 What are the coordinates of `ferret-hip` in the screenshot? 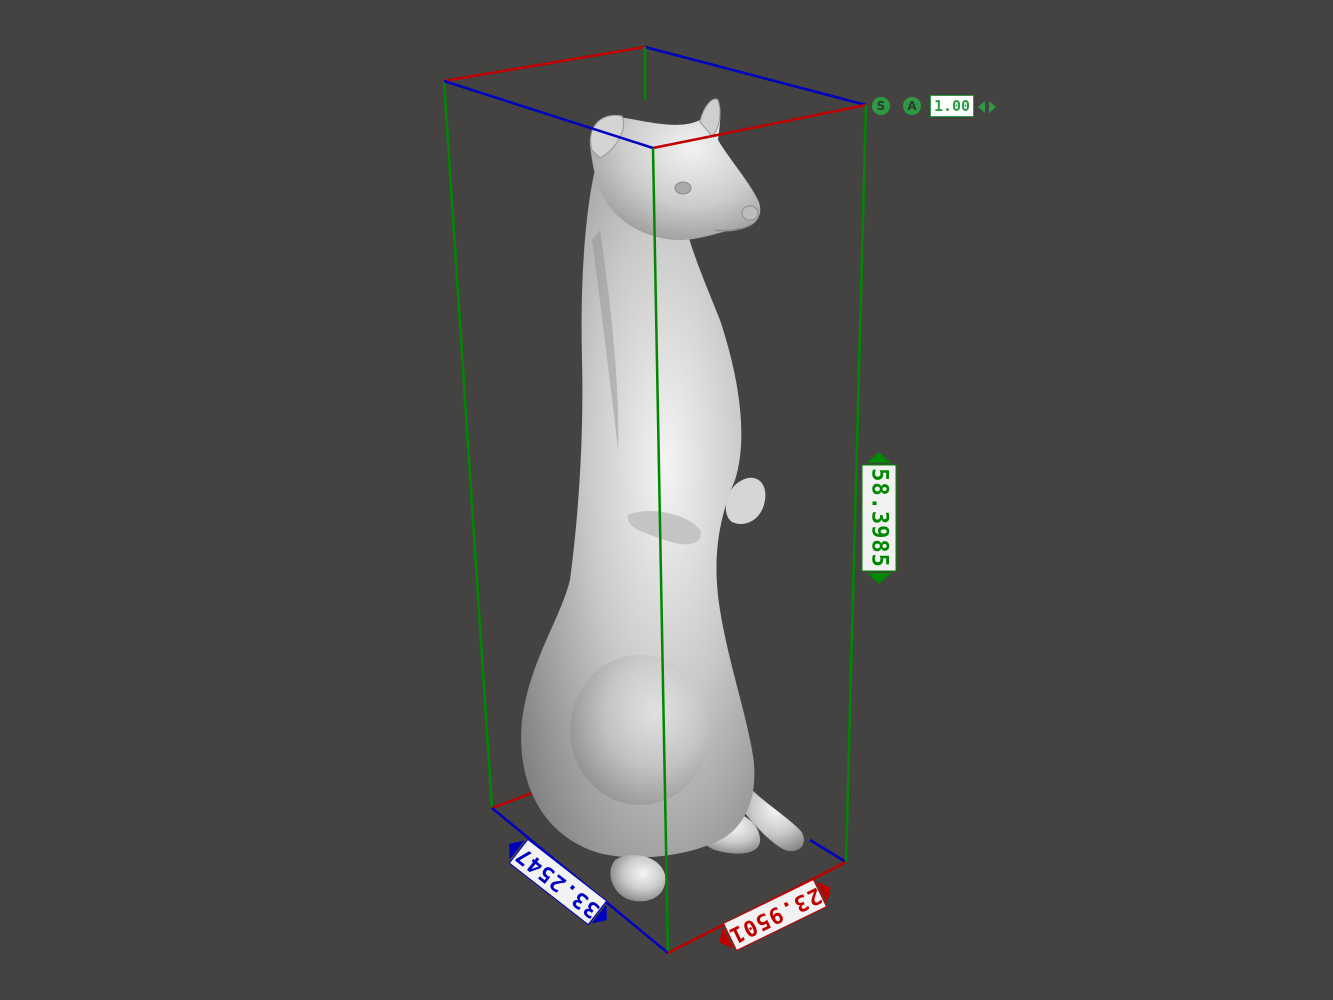 It's located at (640, 730).